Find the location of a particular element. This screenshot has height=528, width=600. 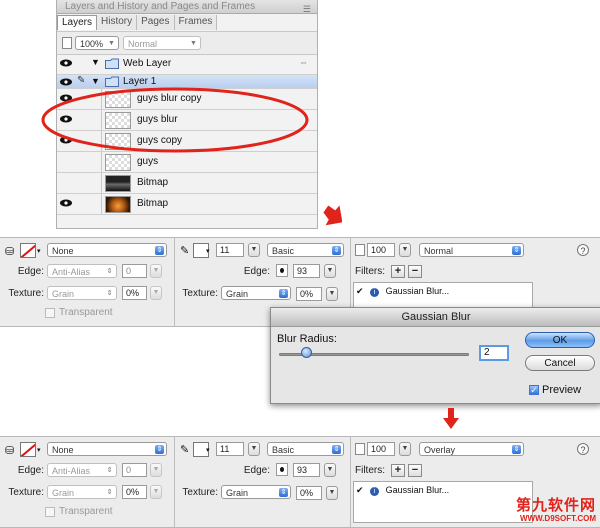

blend-mode-select: Normal ⇕ is located at coordinates (471, 250).